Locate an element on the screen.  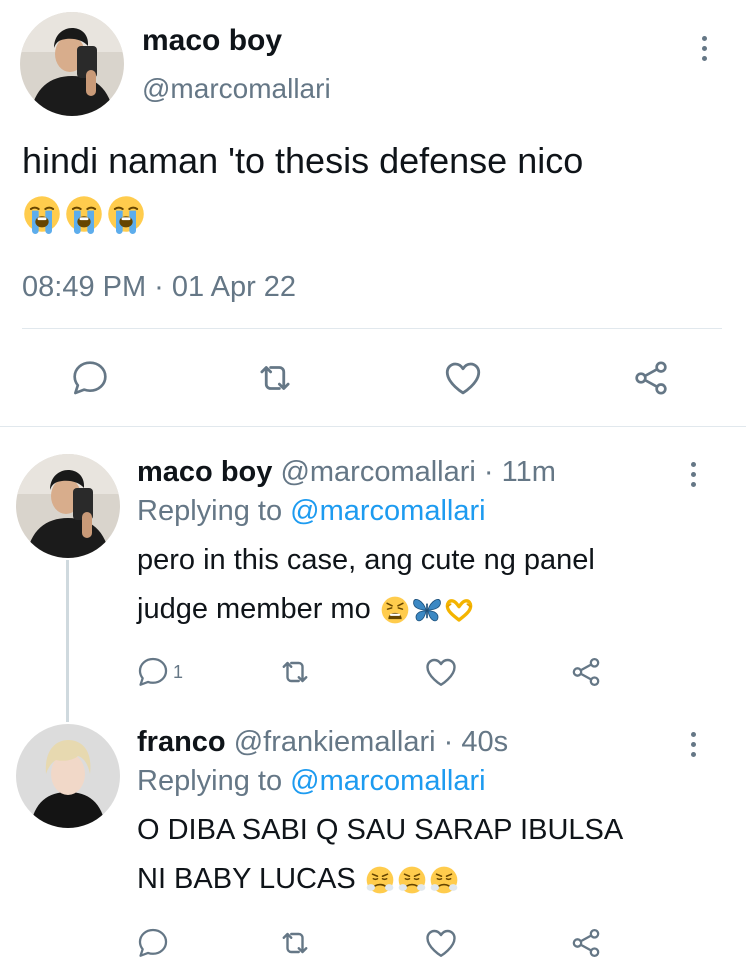
avatar-franco is located at coordinates (68, 776).